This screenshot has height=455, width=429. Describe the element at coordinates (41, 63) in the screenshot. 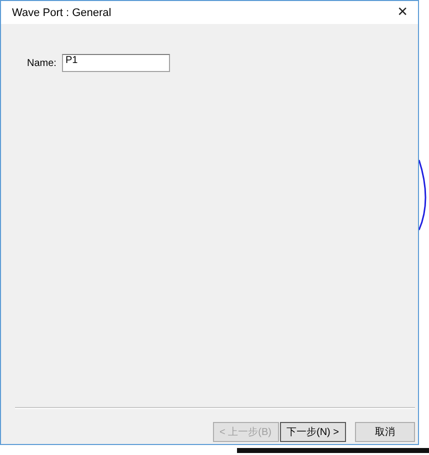

I see `field-label: Name:` at that location.